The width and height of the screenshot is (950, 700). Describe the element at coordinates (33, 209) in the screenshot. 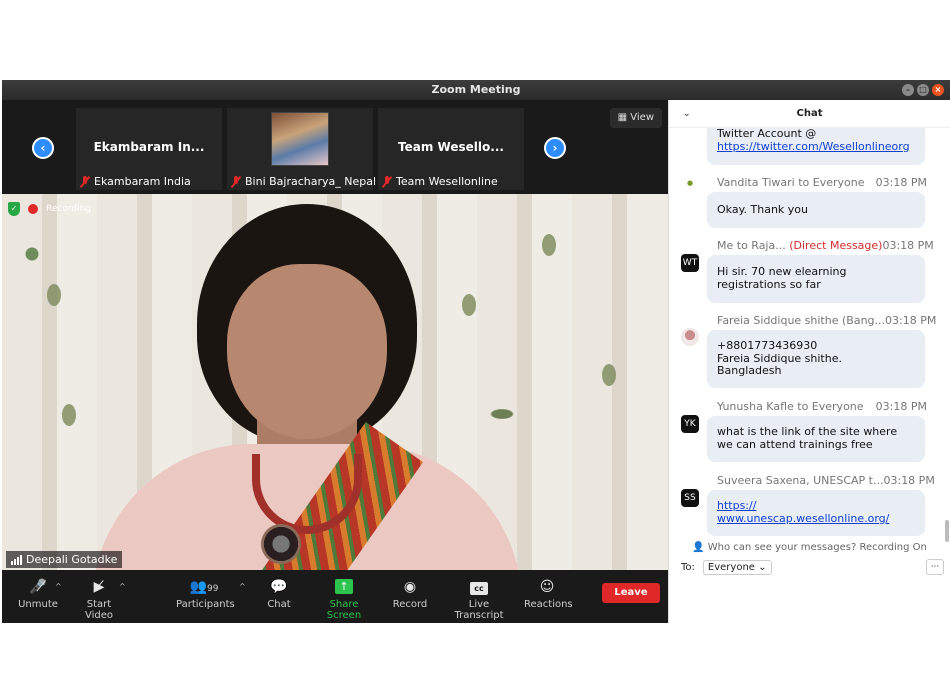

I see `recording-dot-icon` at that location.